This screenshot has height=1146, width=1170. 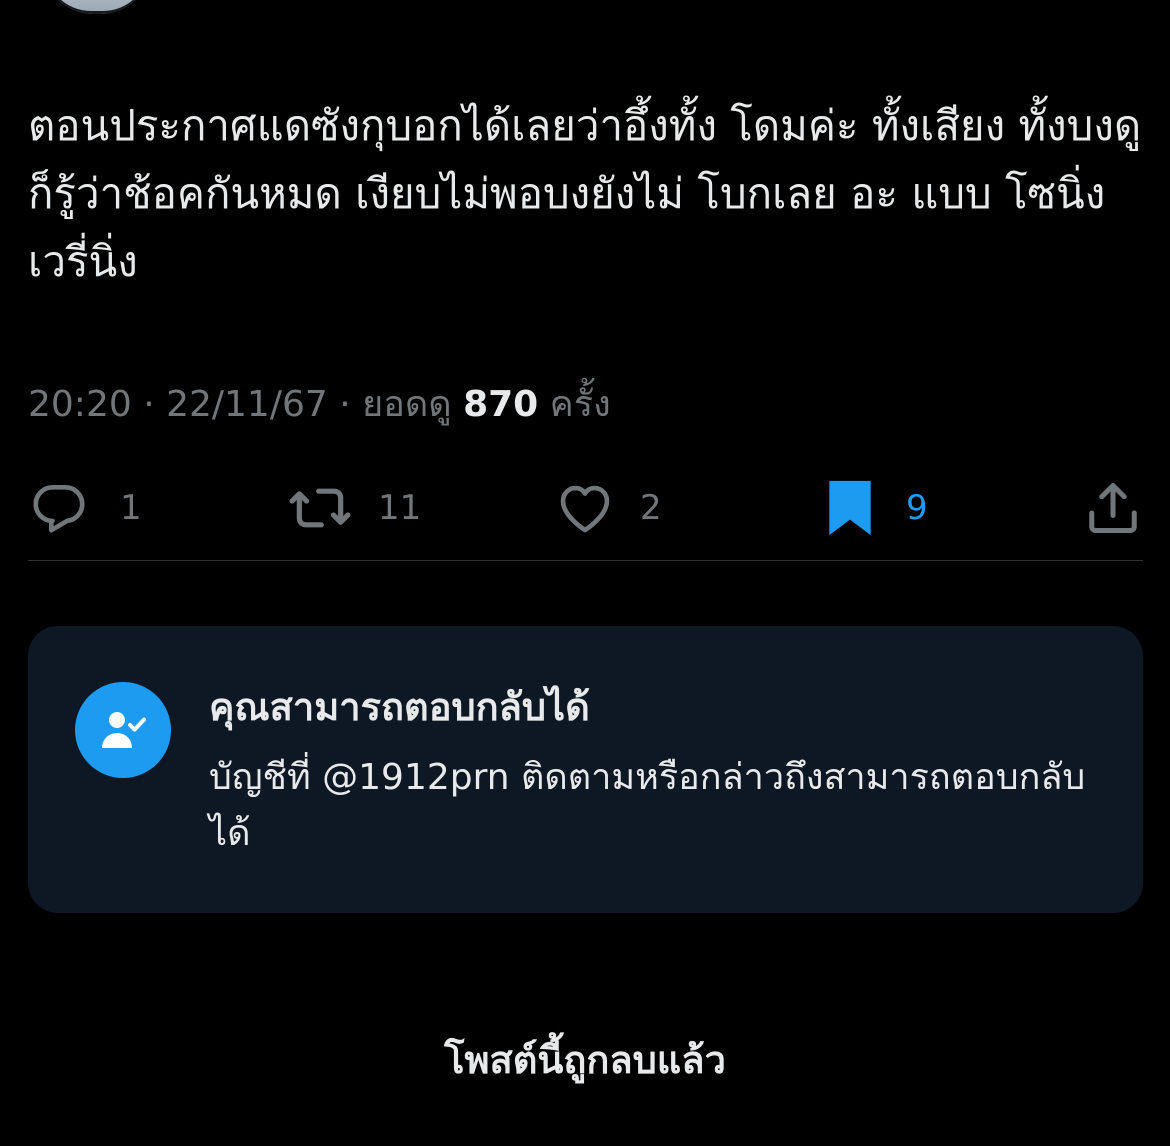 What do you see at coordinates (123, 730) in the screenshot?
I see `user-check-icon` at bounding box center [123, 730].